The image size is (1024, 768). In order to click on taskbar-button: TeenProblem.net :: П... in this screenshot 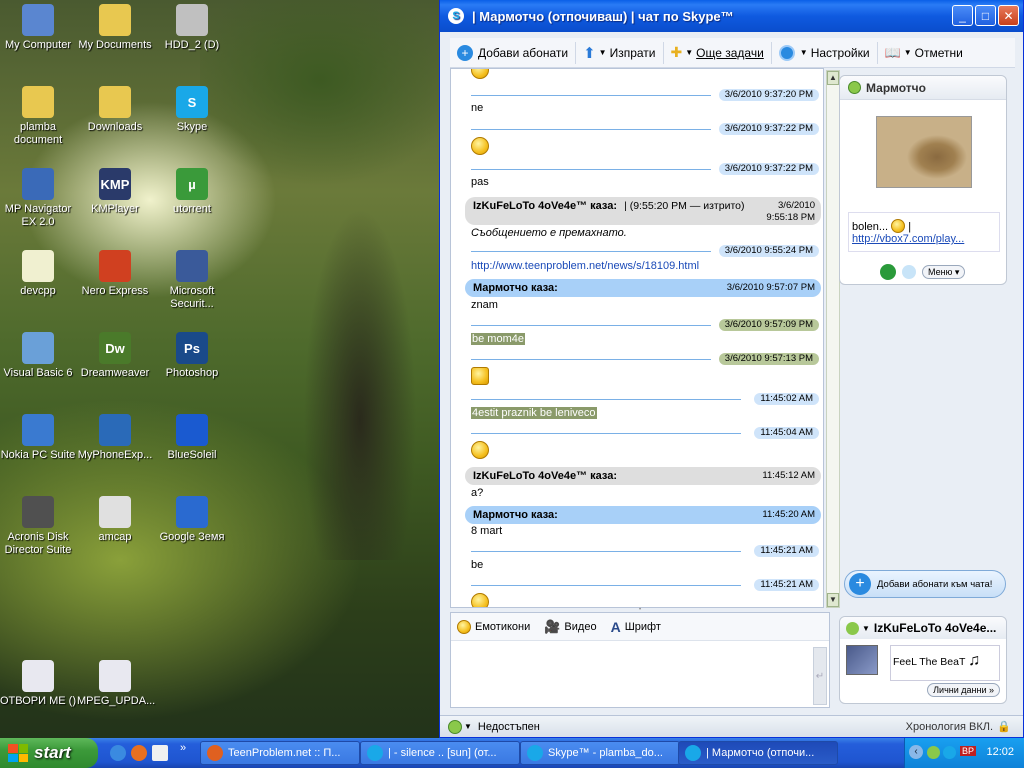, I will do `click(280, 753)`.